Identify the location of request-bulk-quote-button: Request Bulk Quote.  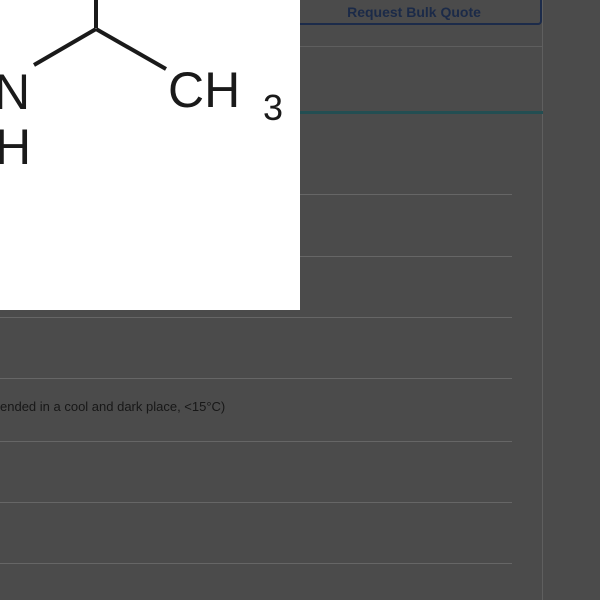
(414, 12).